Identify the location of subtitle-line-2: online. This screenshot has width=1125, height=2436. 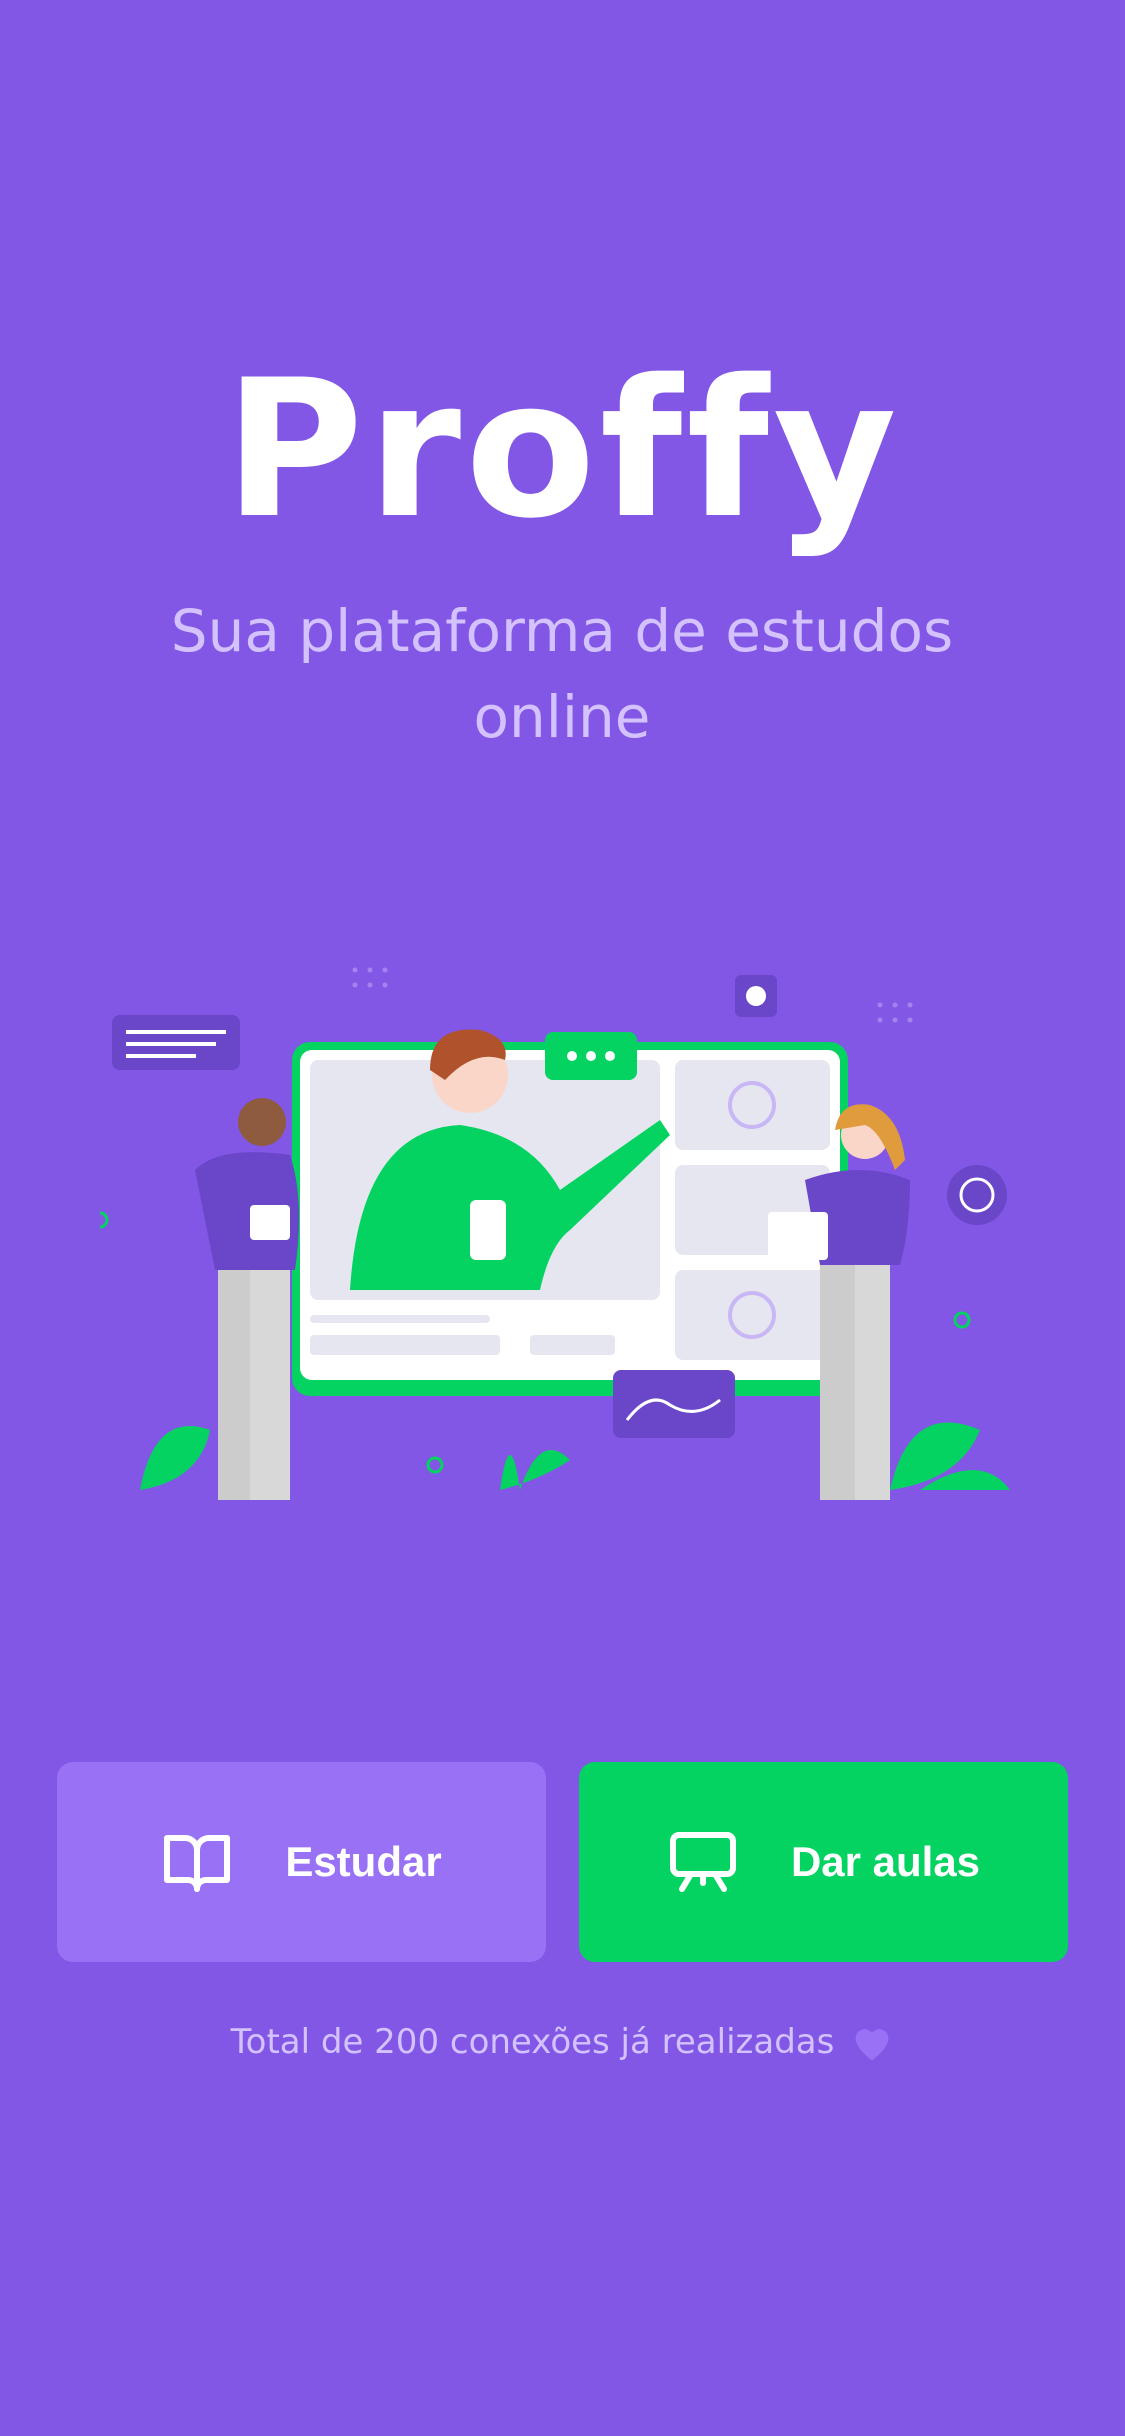
(562, 717).